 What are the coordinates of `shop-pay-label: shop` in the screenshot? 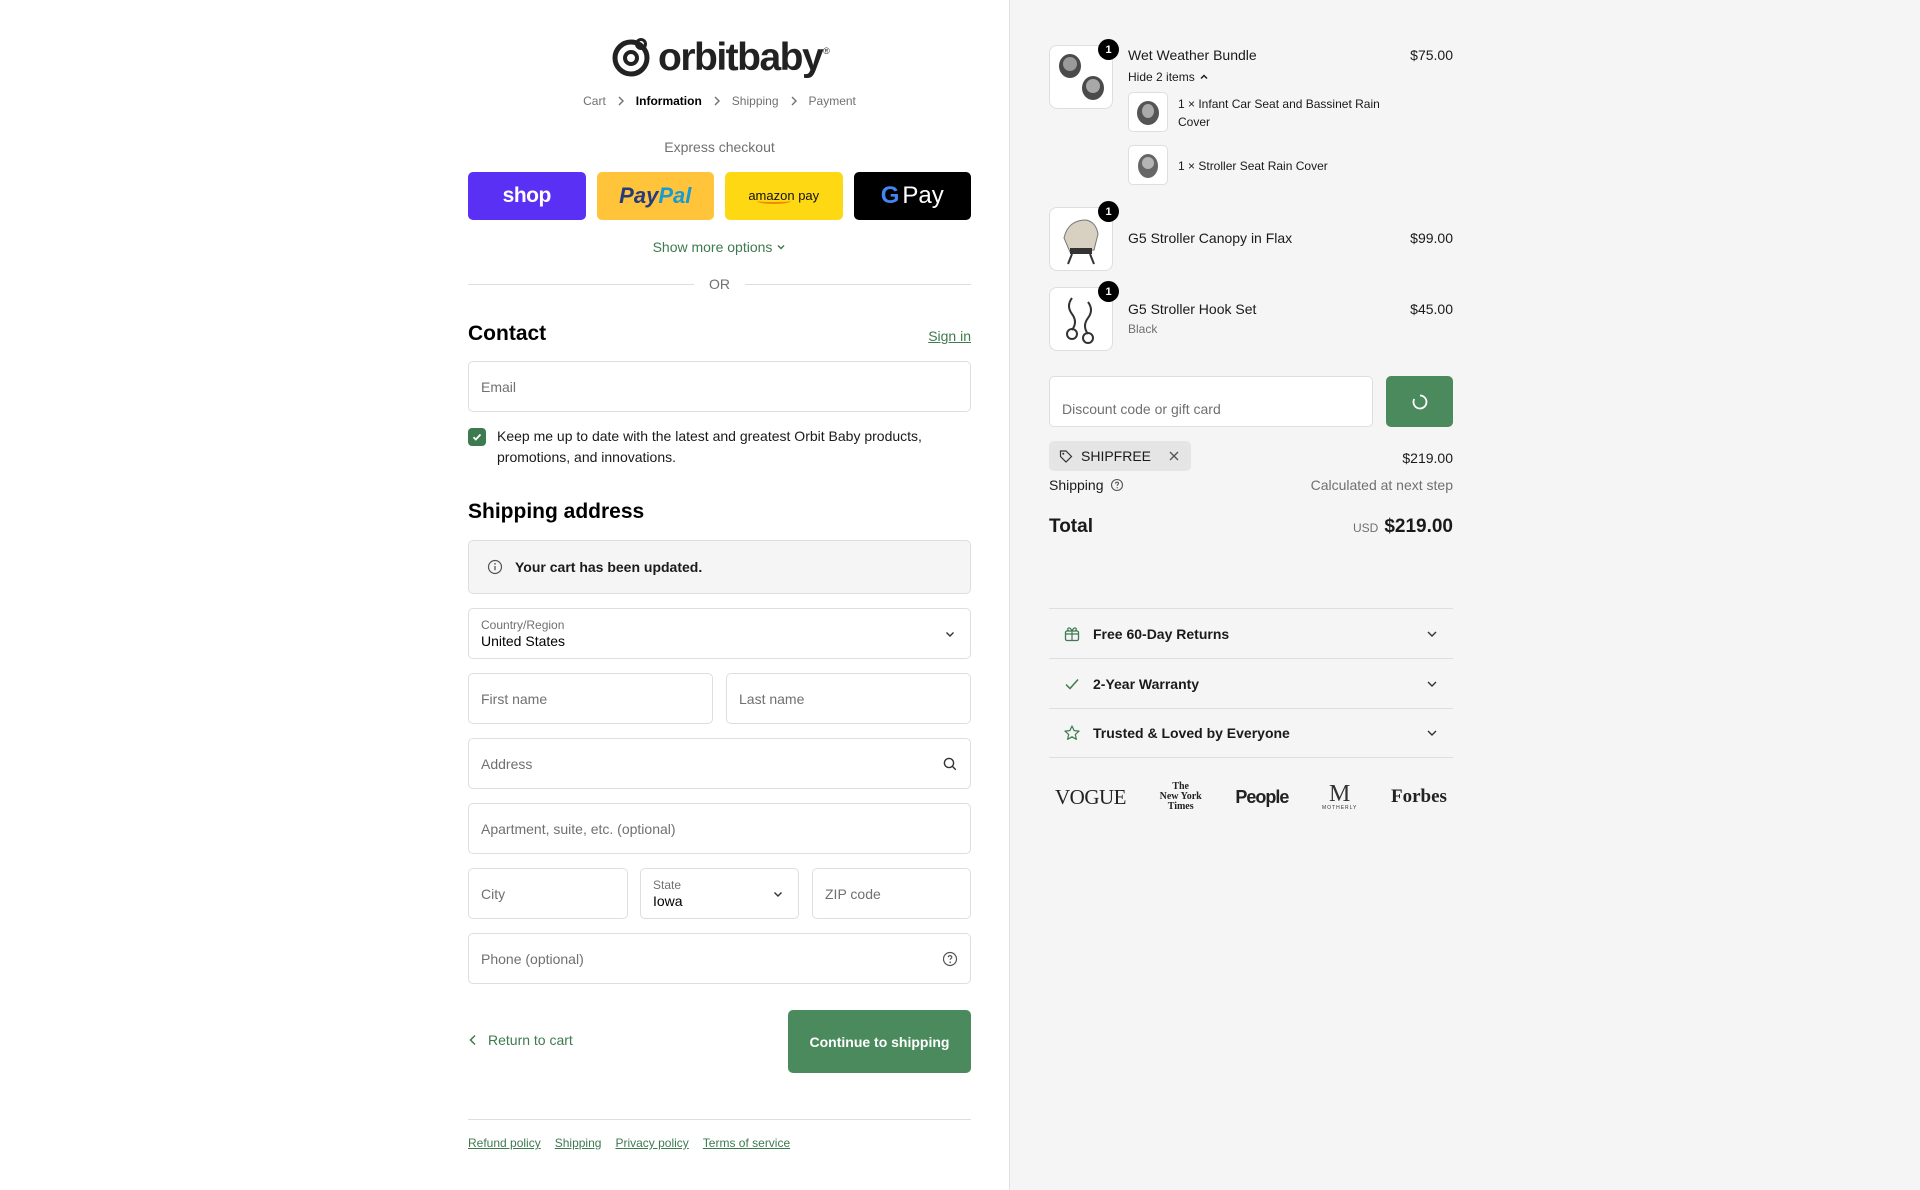 It's located at (527, 195).